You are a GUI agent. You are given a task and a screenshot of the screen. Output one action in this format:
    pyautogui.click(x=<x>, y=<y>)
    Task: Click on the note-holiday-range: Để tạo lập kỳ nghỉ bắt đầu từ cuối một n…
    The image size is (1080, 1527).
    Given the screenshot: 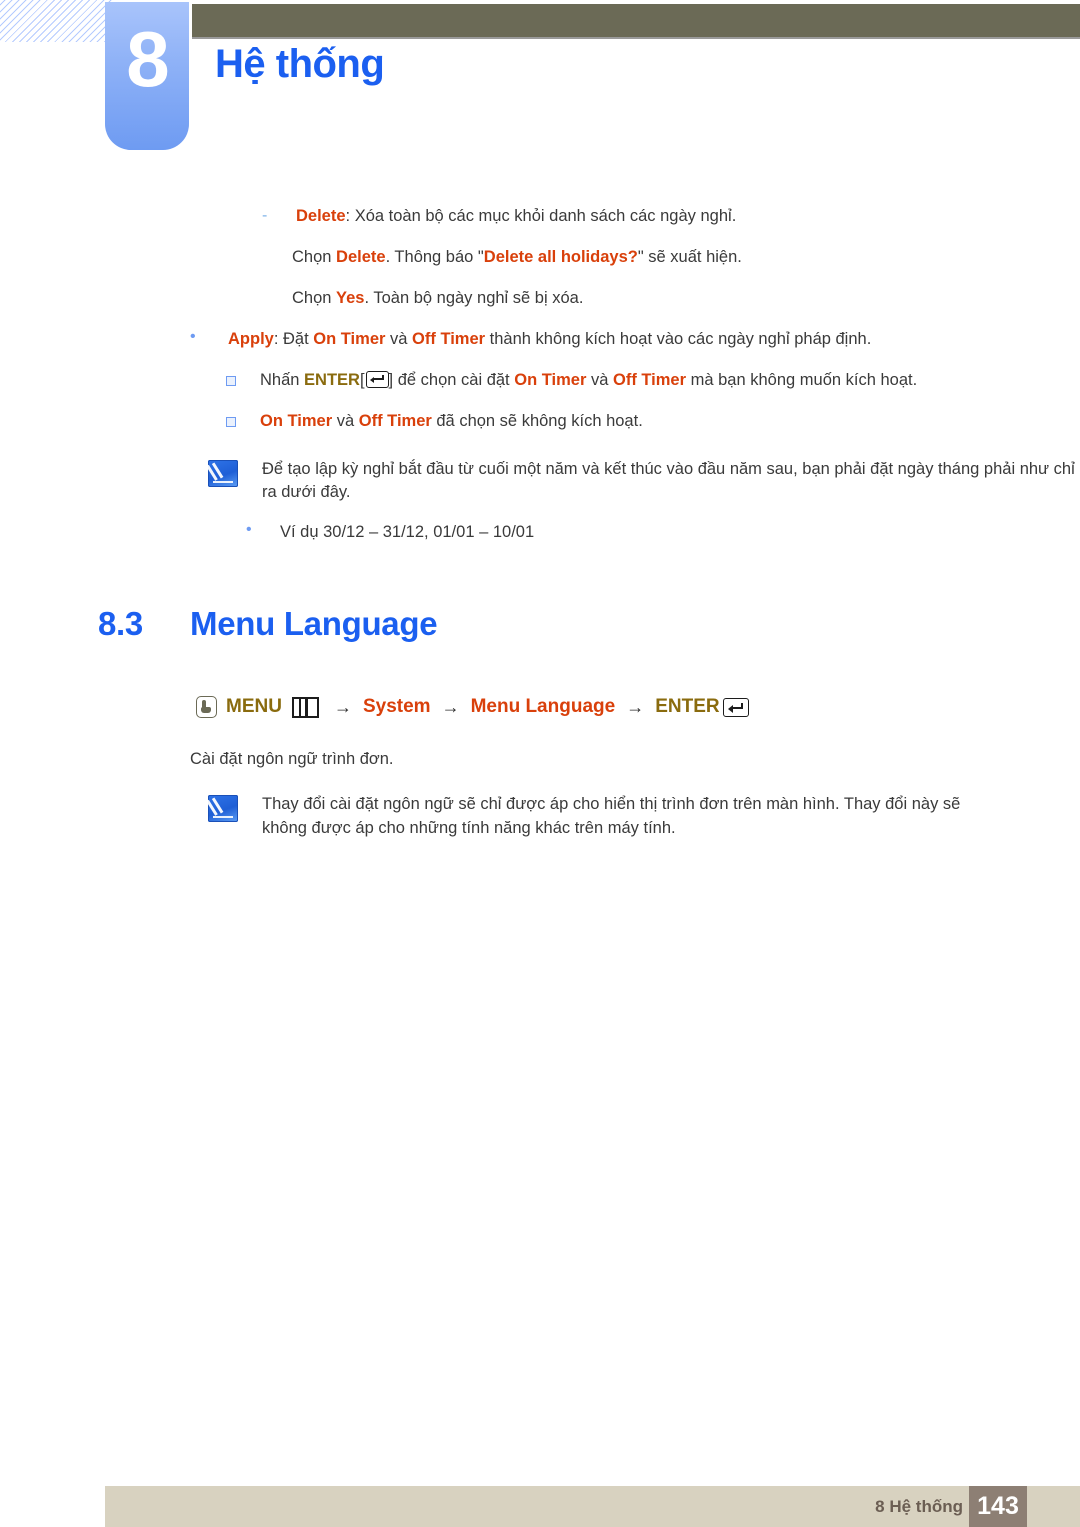 What is the action you would take?
    pyautogui.click(x=635, y=482)
    